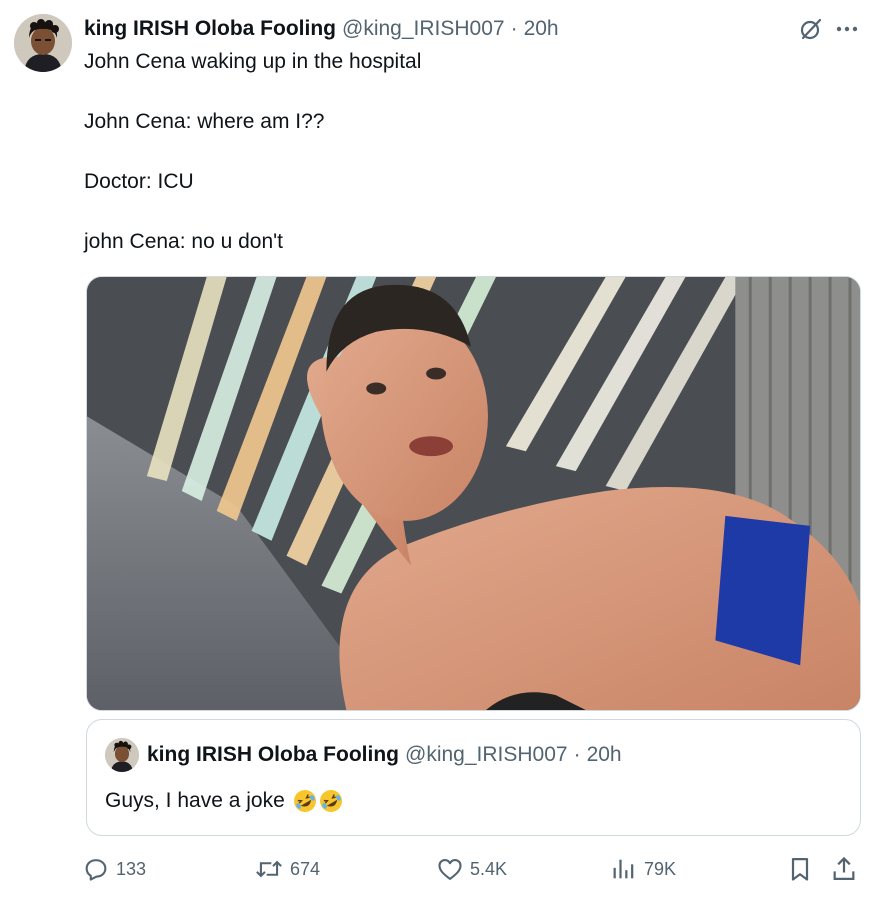 Image resolution: width=882 pixels, height=900 pixels. Describe the element at coordinates (643, 869) in the screenshot. I see `views-button: 79K` at that location.